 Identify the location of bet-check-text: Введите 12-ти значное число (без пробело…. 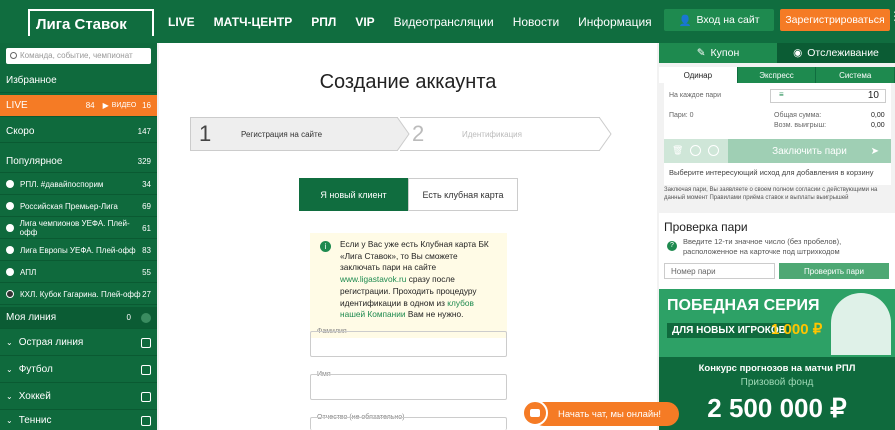
(762, 246).